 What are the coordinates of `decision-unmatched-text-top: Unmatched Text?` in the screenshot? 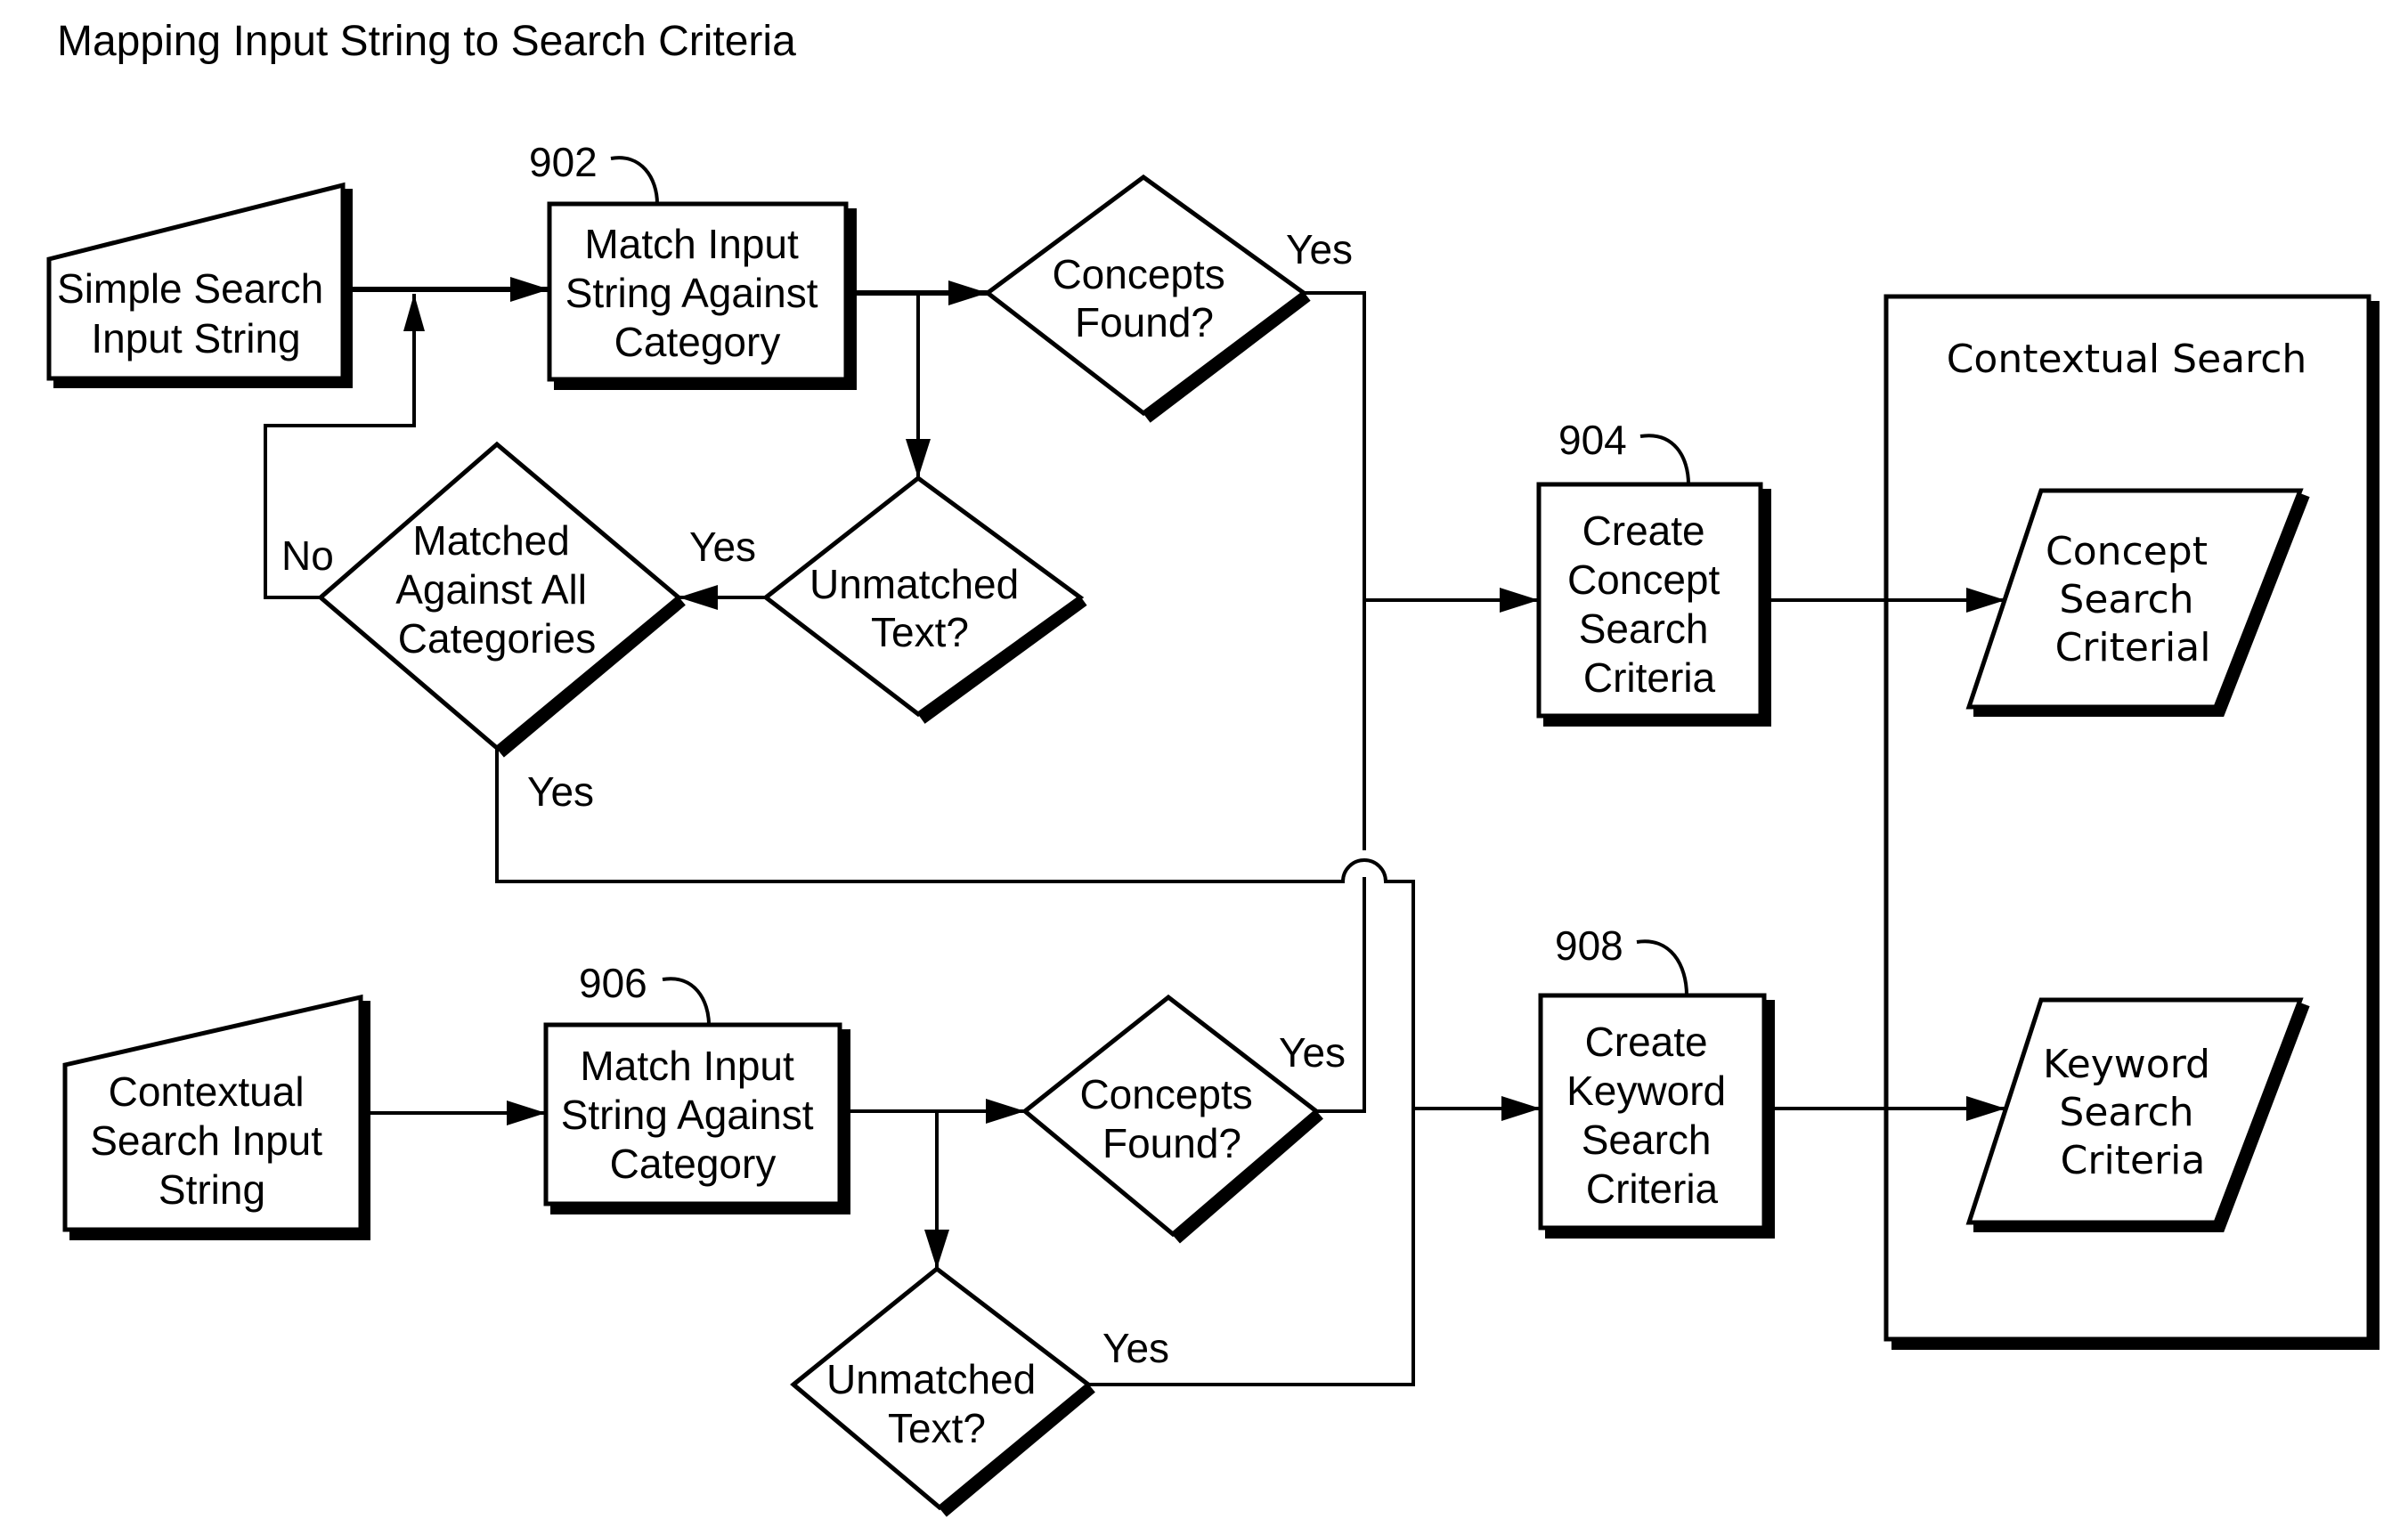 It's located at (924, 599).